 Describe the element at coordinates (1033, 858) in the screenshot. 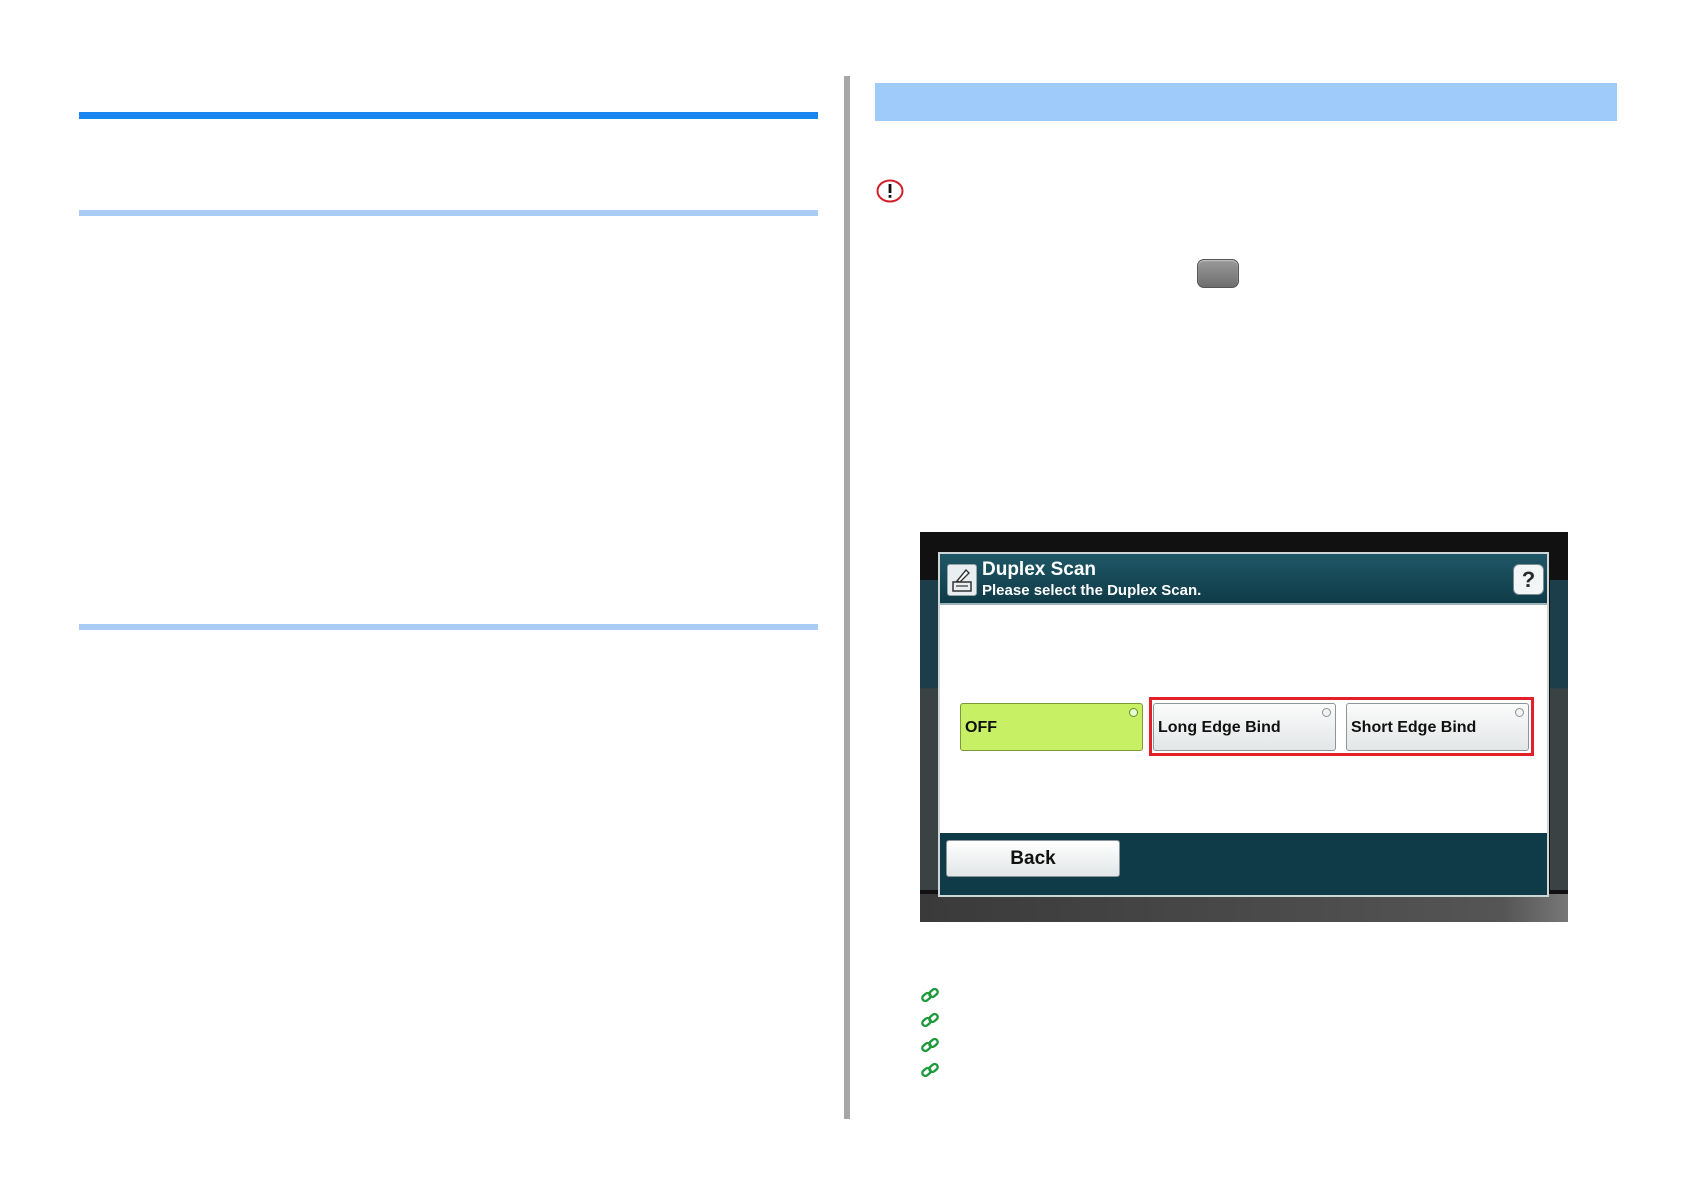

I see `back-button: Back` at that location.